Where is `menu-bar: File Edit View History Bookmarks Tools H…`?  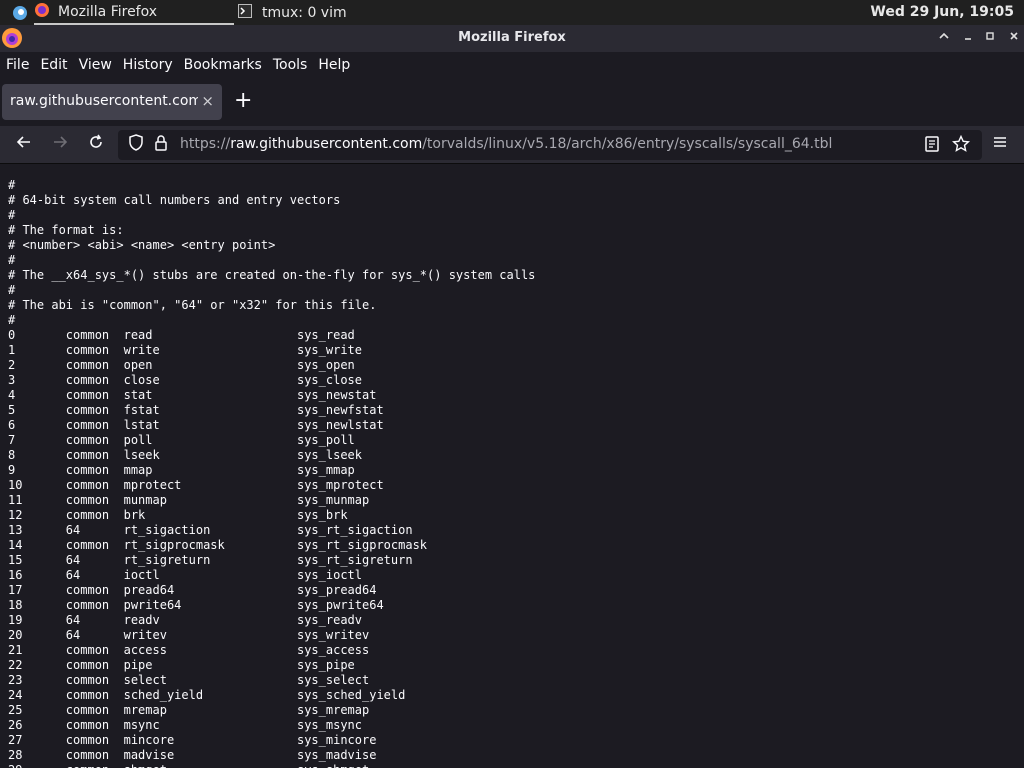 menu-bar: File Edit View History Bookmarks Tools H… is located at coordinates (512, 65).